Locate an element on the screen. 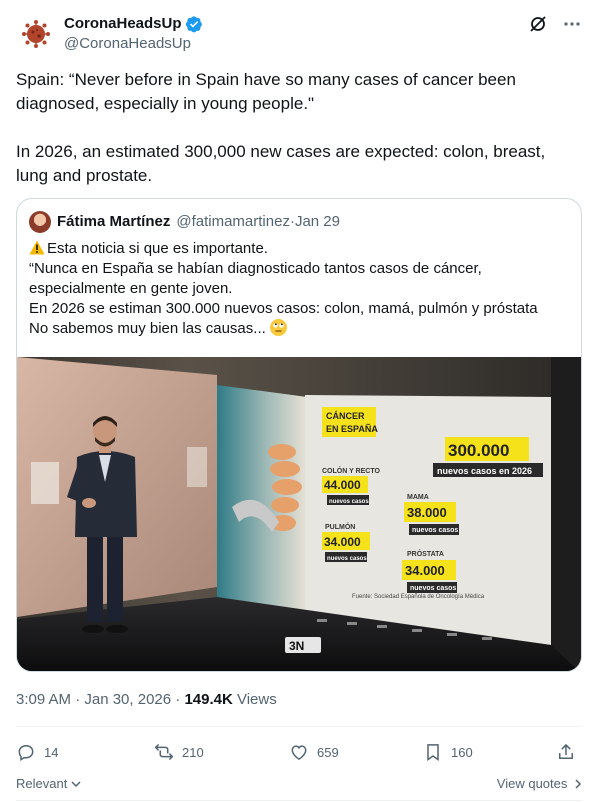 Image resolution: width=598 pixels, height=802 pixels. like-count: 659 is located at coordinates (328, 752).